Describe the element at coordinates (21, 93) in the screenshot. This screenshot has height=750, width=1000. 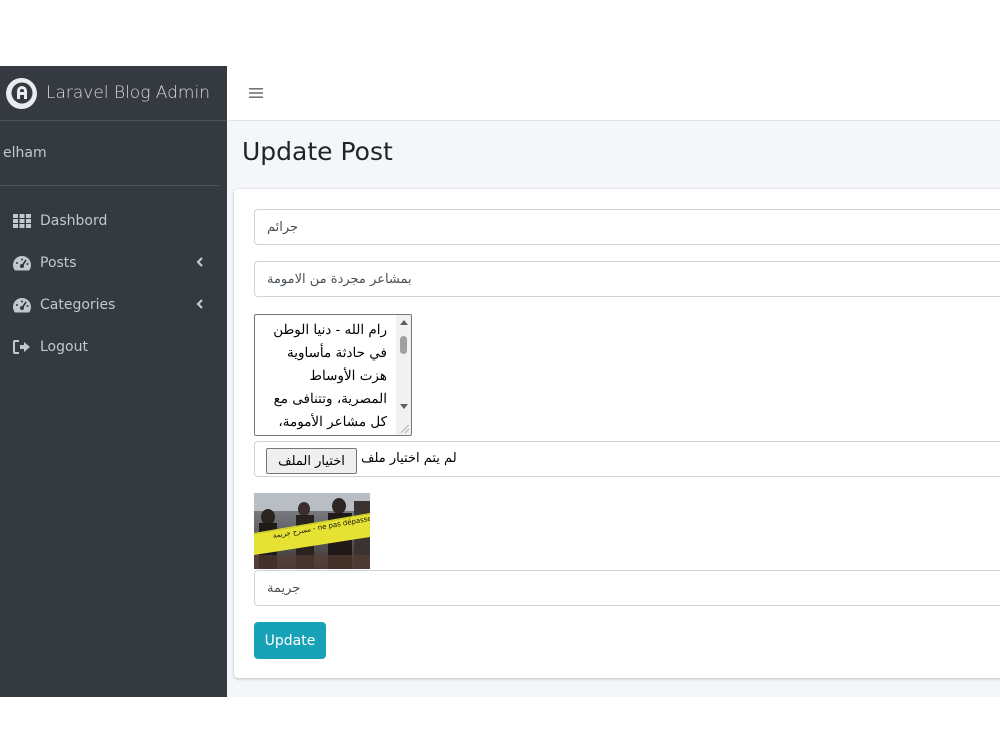
I see `brand-logo-icon` at that location.